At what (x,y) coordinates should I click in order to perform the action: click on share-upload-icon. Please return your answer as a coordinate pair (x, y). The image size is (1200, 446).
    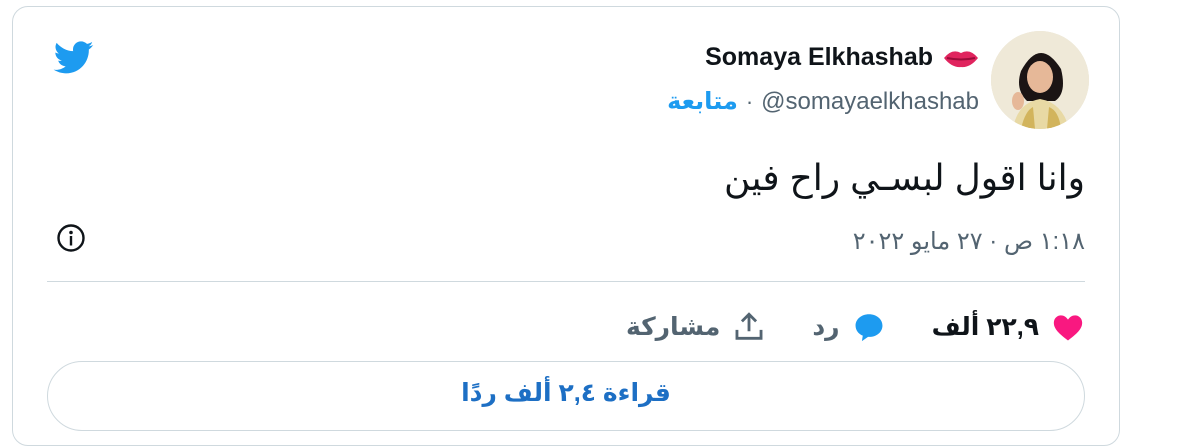
    Looking at the image, I should click on (749, 326).